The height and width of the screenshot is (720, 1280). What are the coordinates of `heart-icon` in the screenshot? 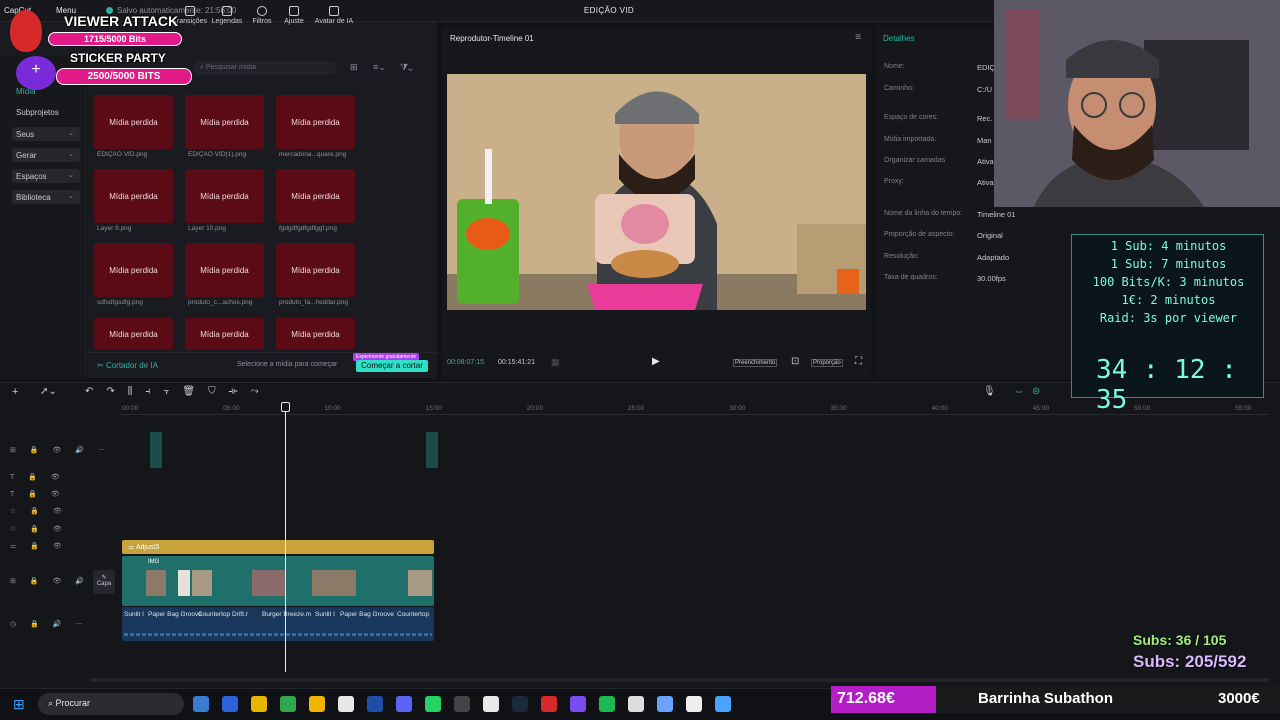 It's located at (26, 31).